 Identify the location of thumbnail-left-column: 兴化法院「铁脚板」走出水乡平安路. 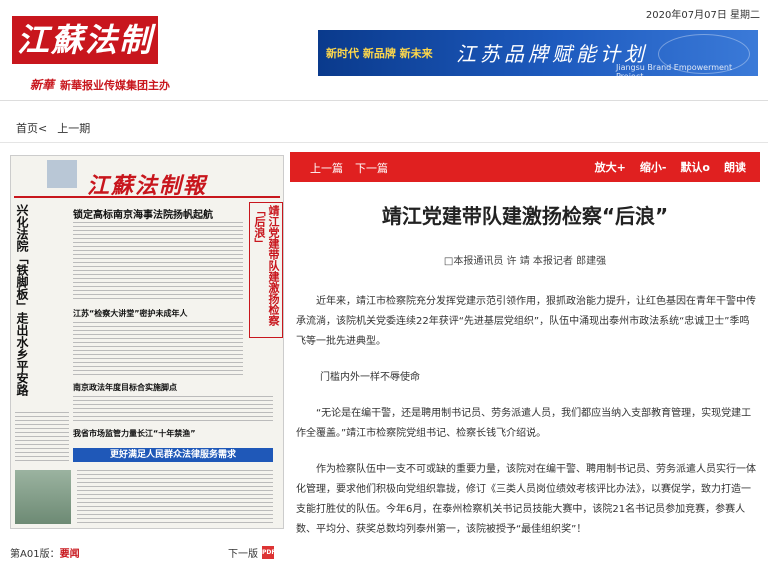
(29, 304).